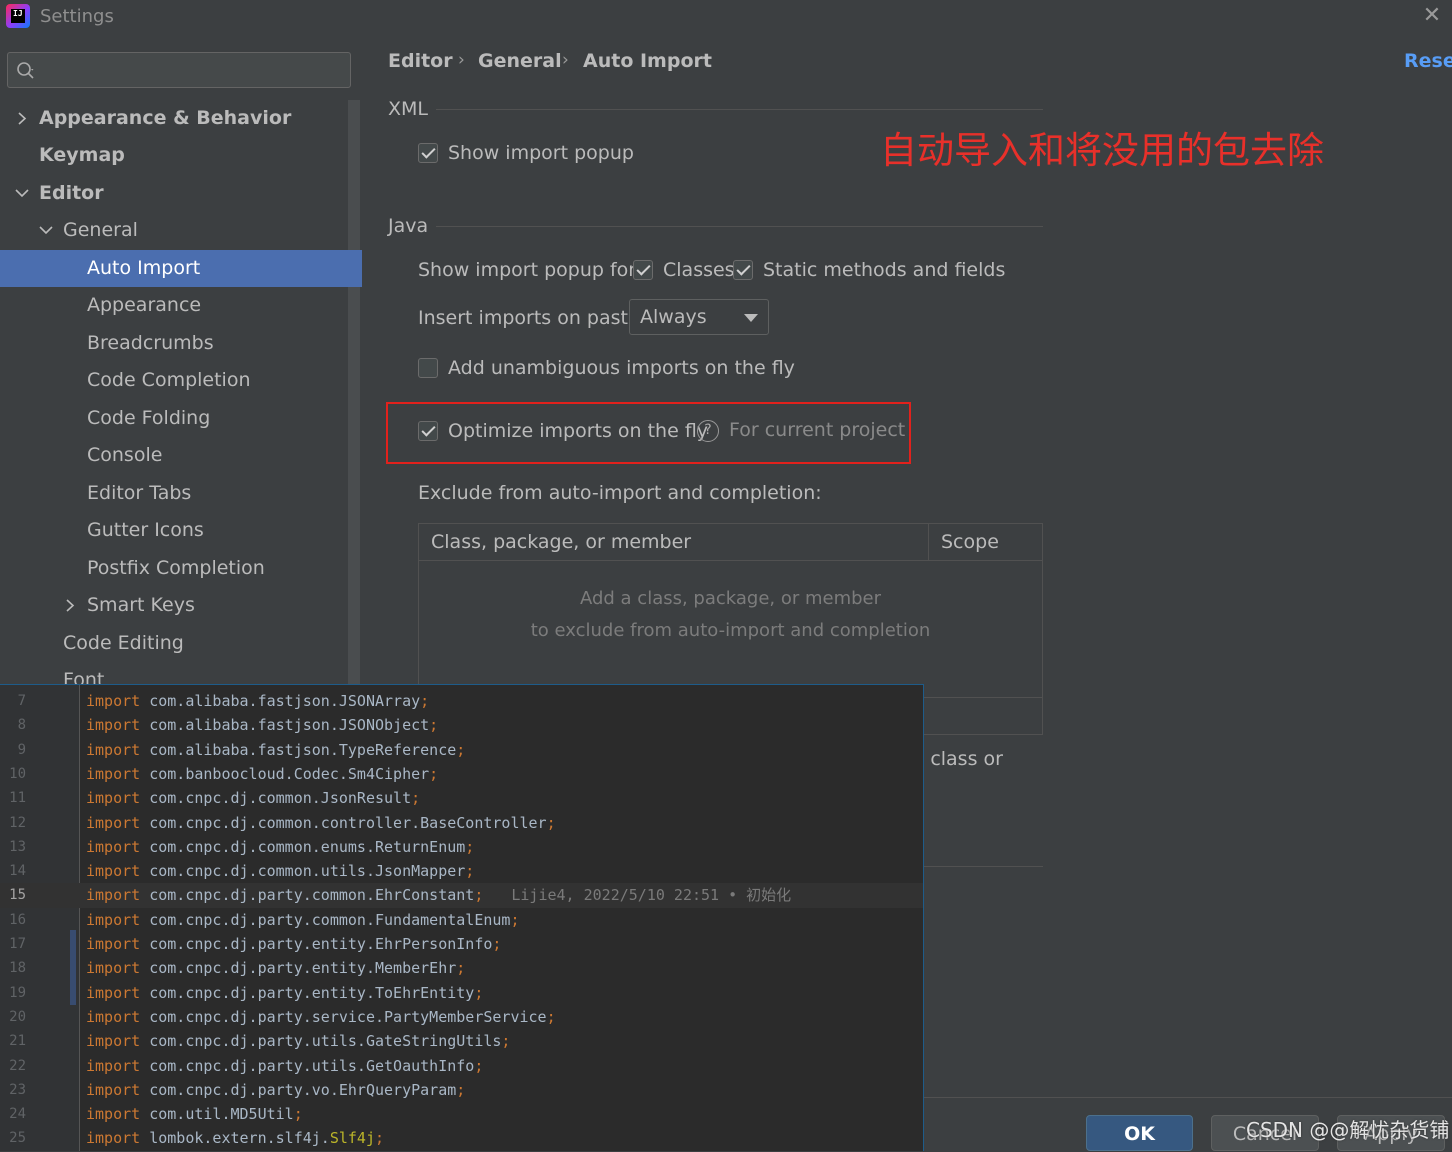  What do you see at coordinates (174, 418) in the screenshot?
I see `sidebar-item-code-folding: Code Folding` at bounding box center [174, 418].